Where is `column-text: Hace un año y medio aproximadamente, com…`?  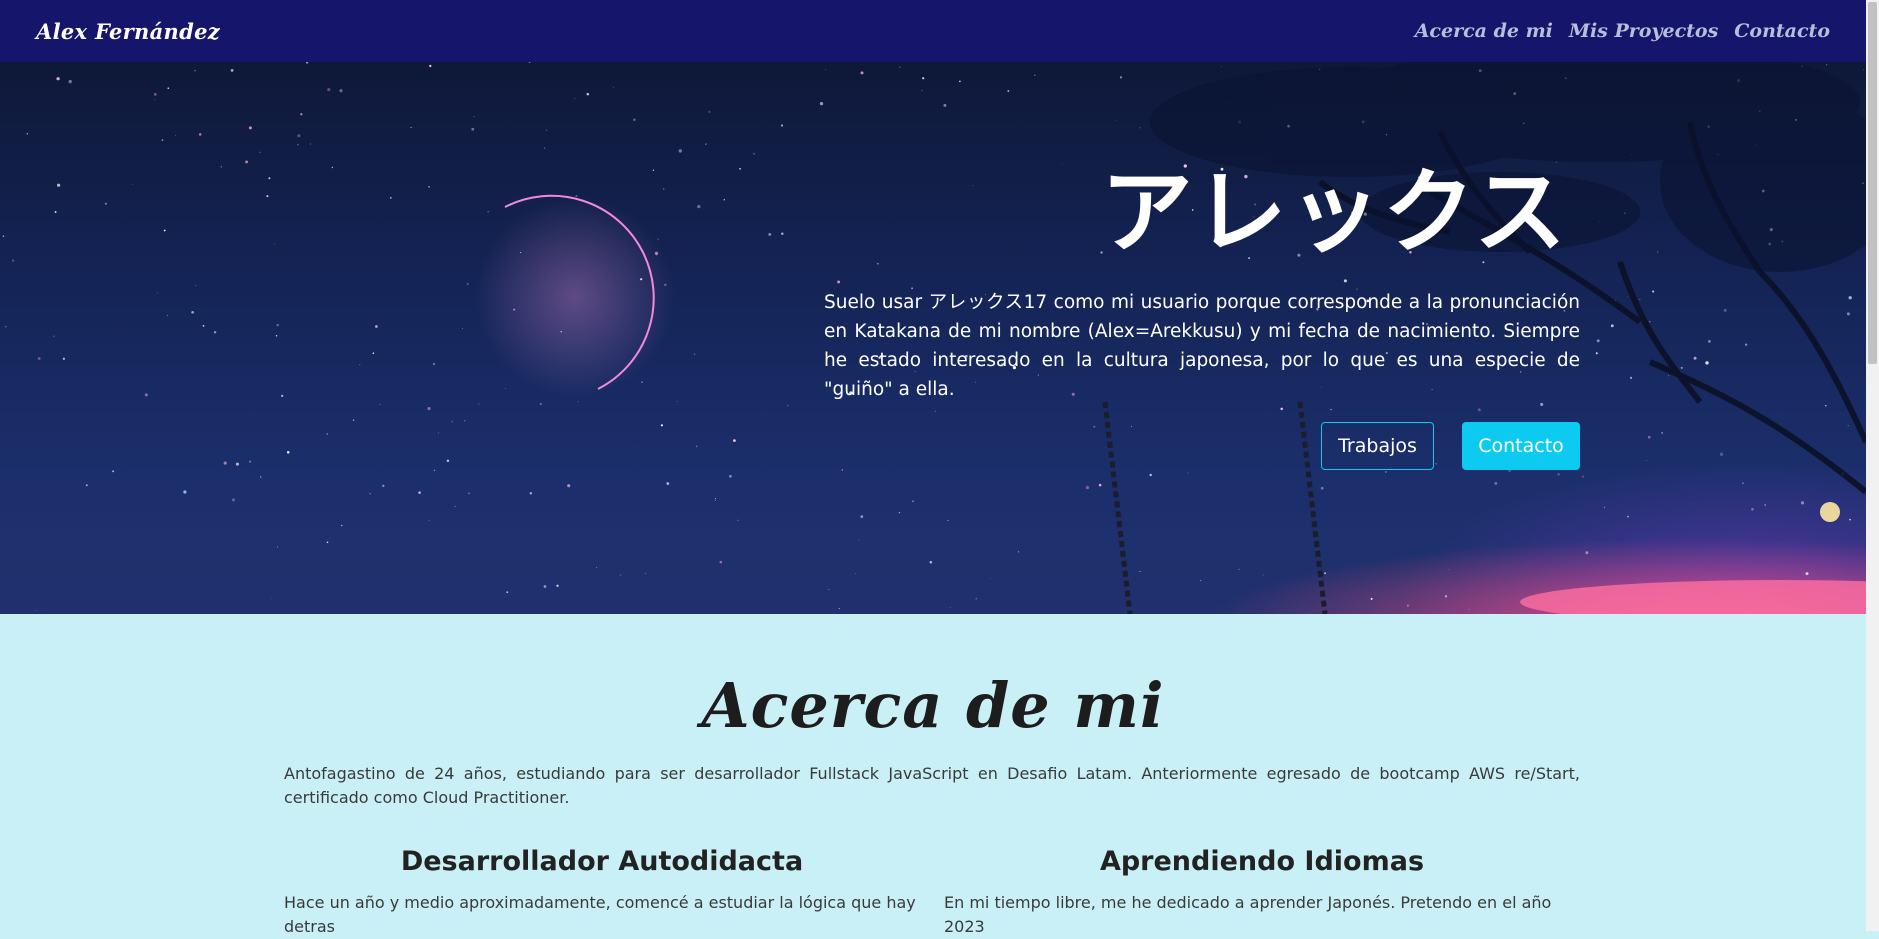
column-text: Hace un año y medio aproximadamente, com… is located at coordinates (600, 914).